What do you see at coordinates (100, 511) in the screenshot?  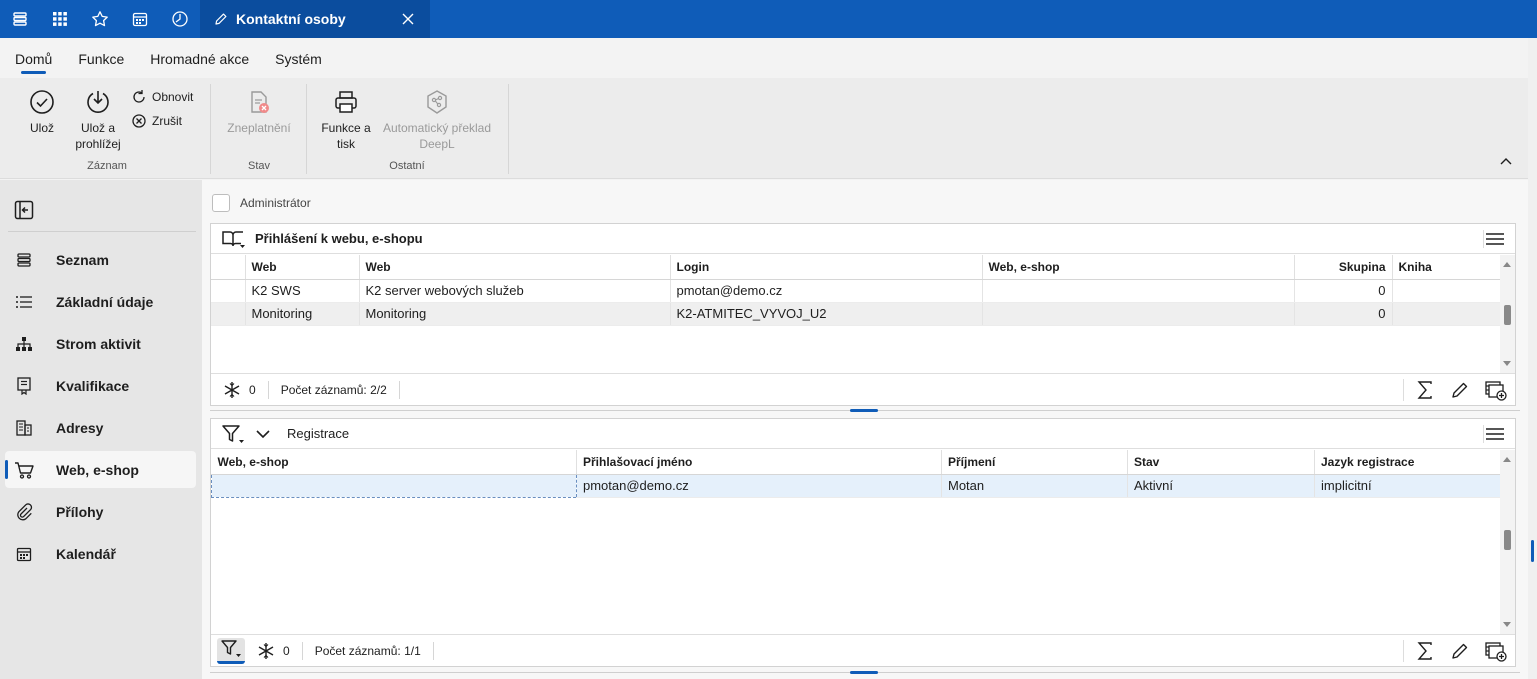 I see `sidebar-item-prilohy: Přílohy` at bounding box center [100, 511].